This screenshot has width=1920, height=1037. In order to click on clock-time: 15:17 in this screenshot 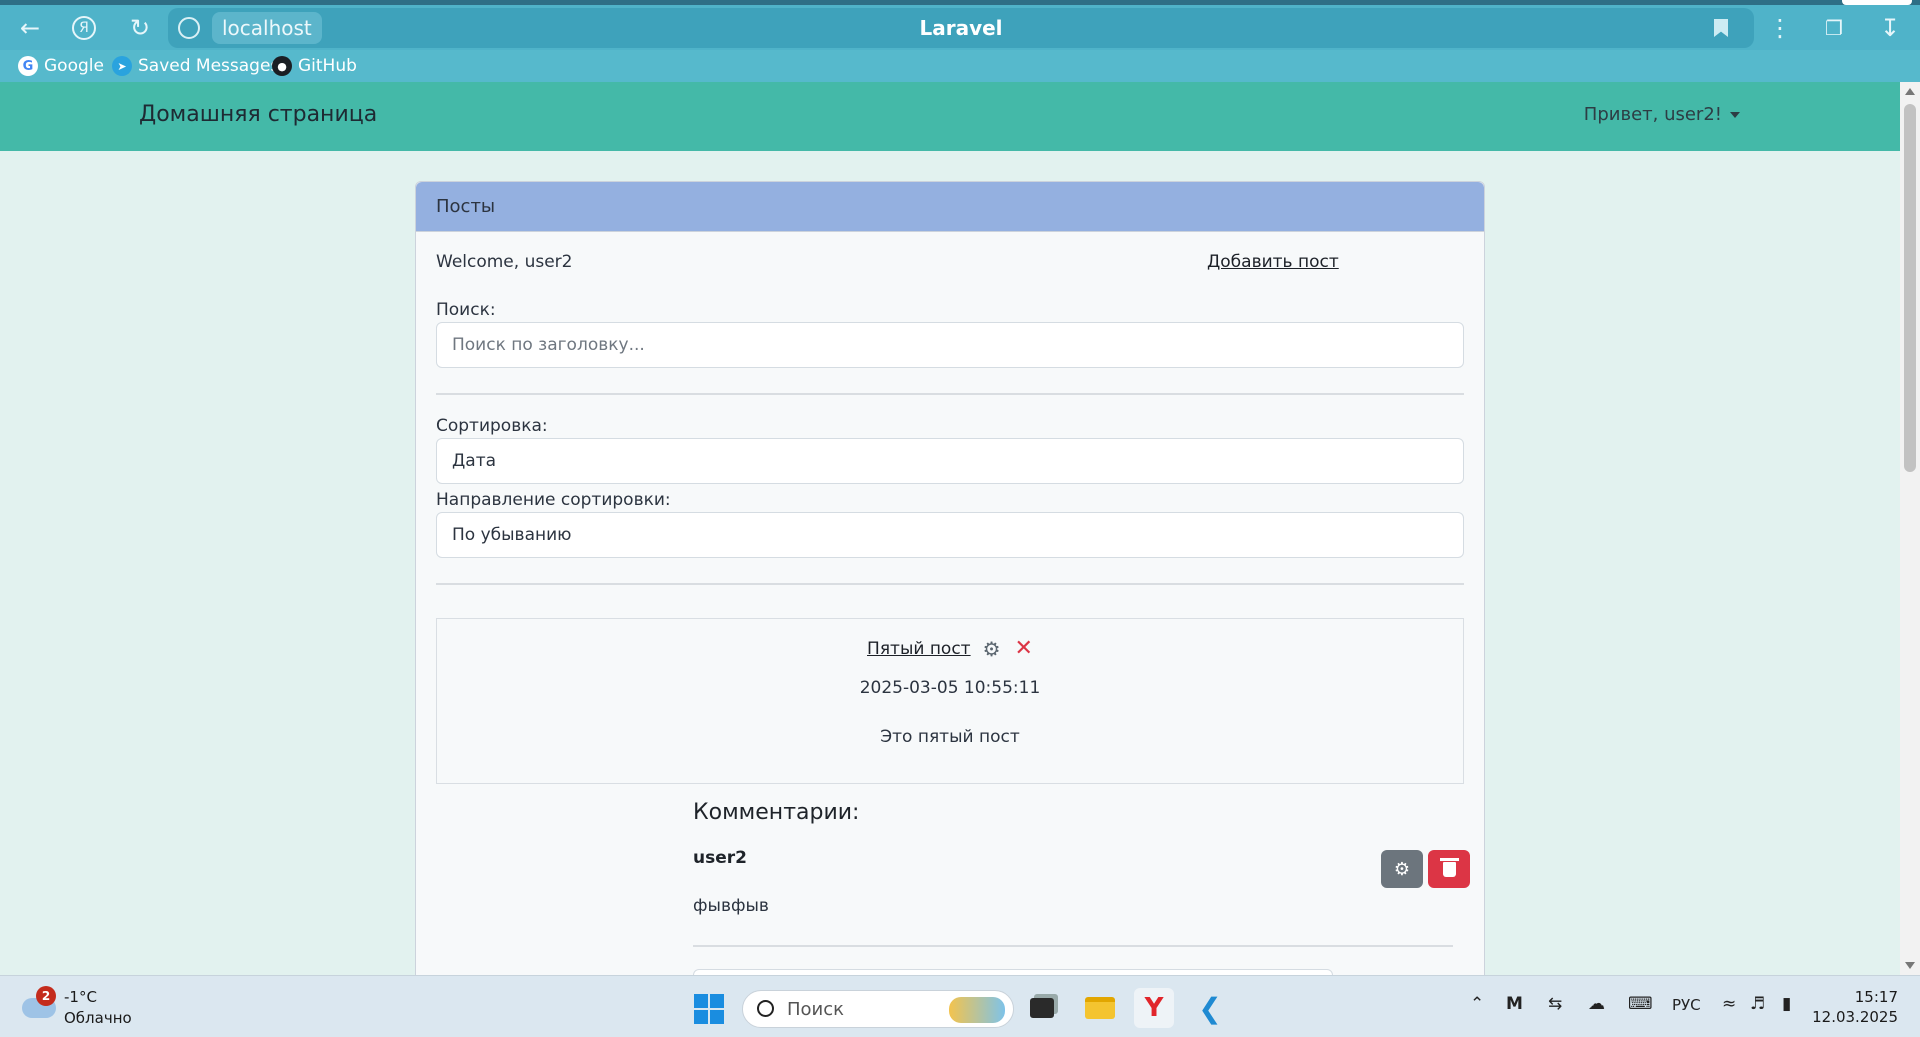, I will do `click(1876, 997)`.